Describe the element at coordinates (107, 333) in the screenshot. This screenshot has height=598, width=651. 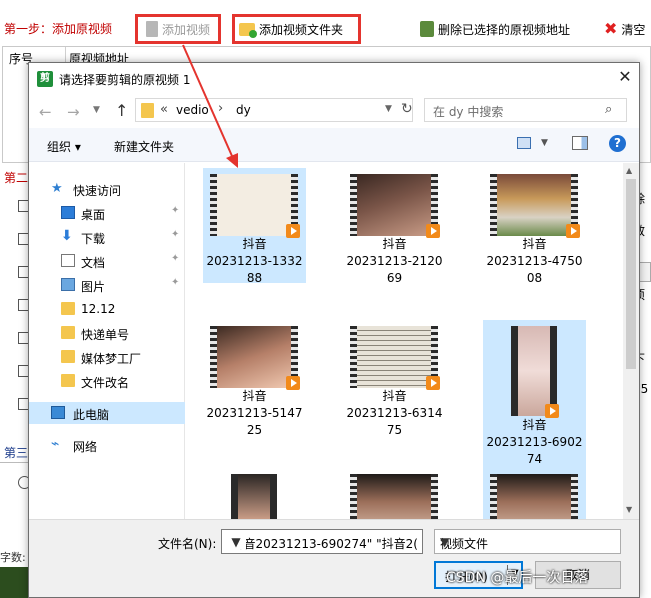
I see `nav-item: 快递单号` at that location.